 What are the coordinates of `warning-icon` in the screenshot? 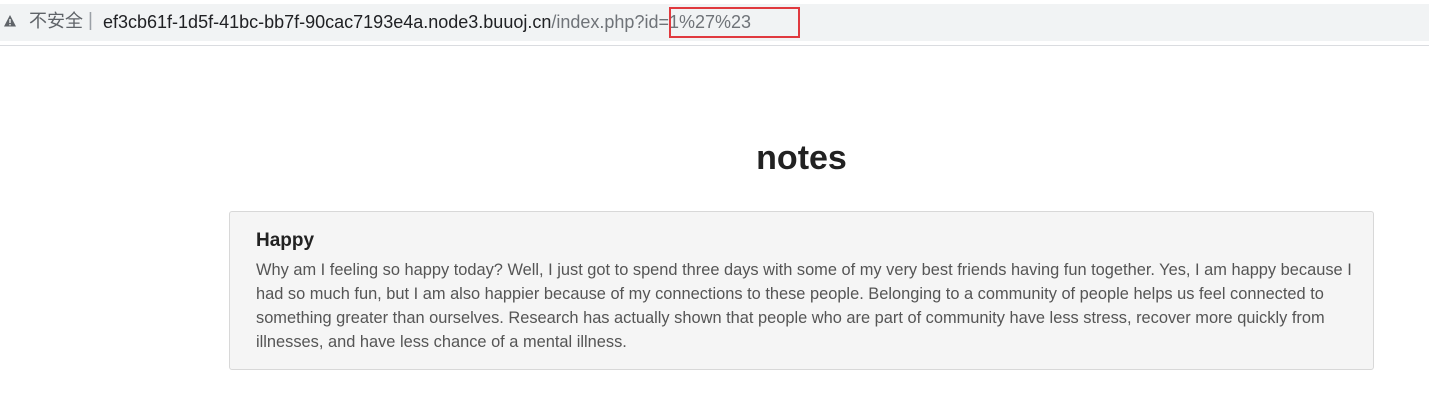 It's located at (10, 21).